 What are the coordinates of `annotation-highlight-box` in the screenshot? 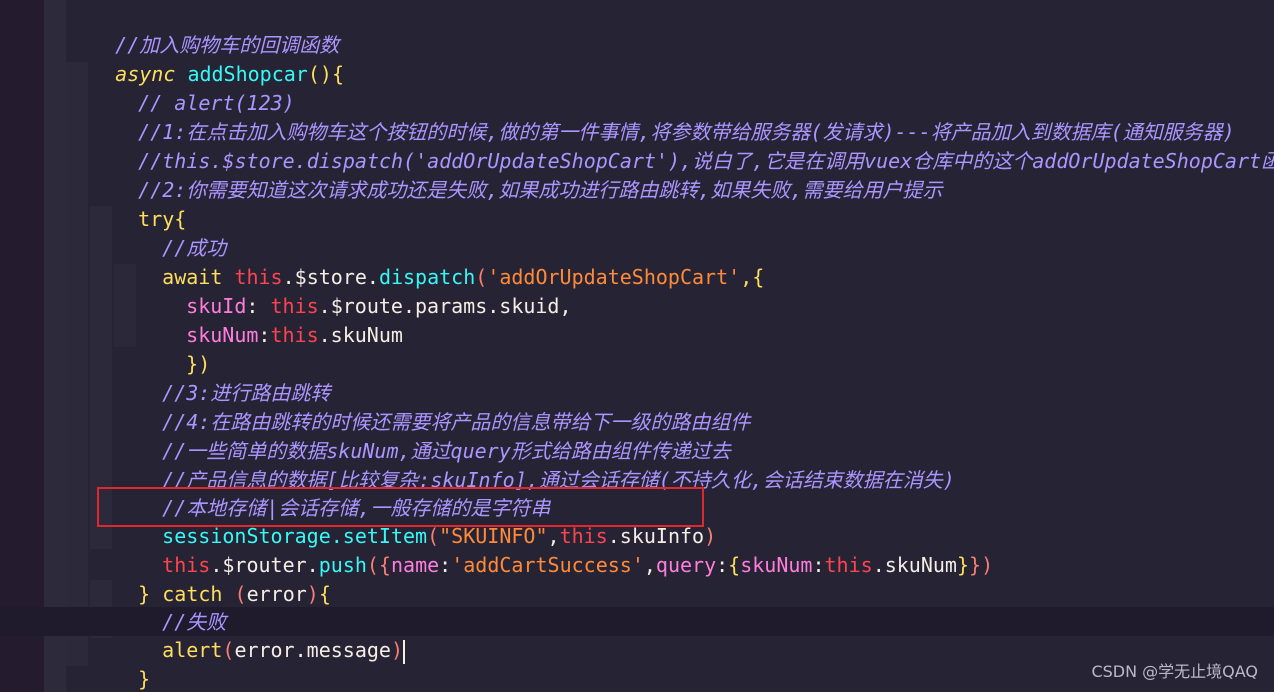 It's located at (400, 507).